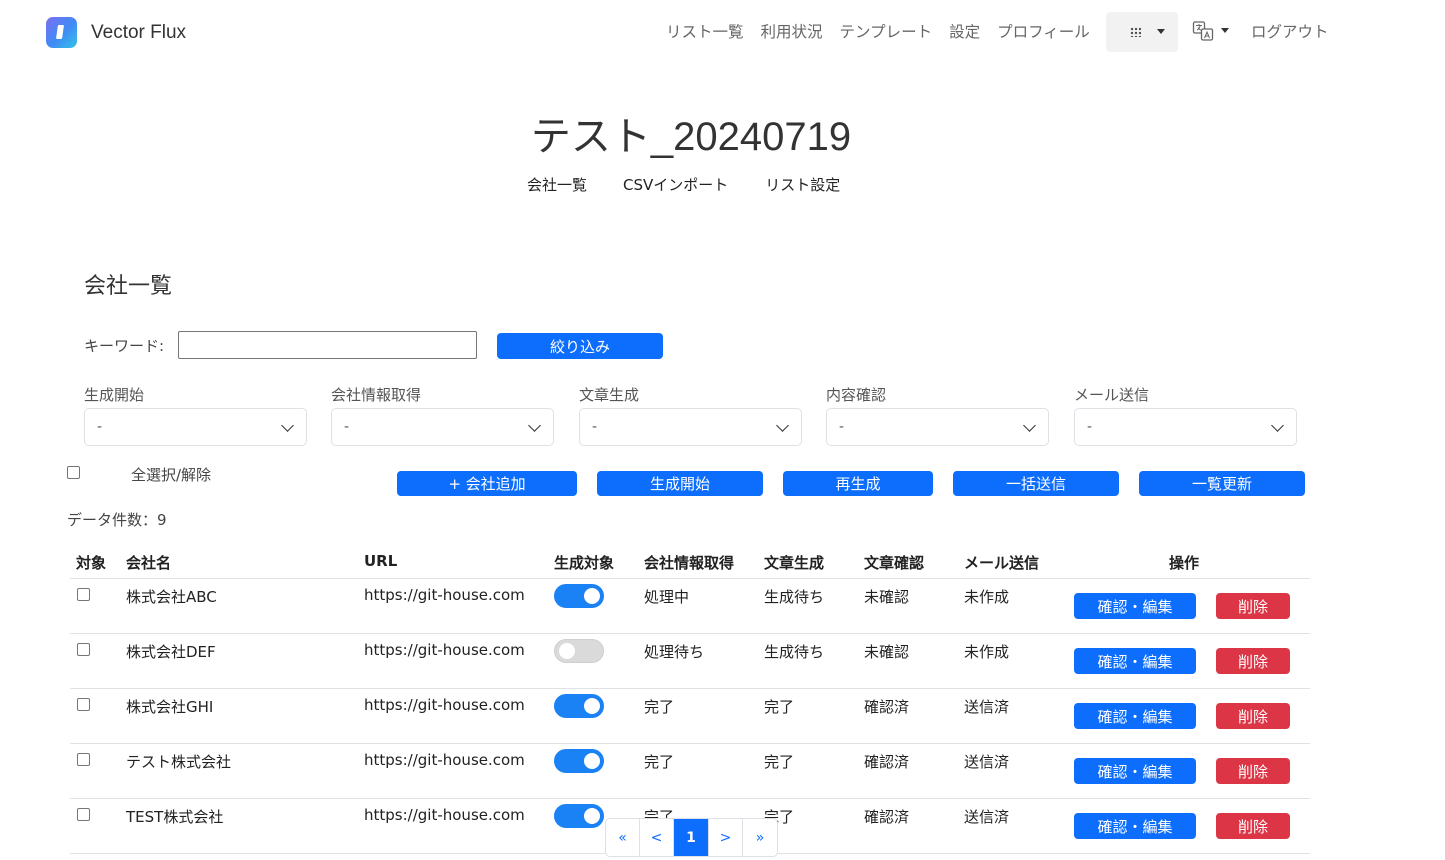 This screenshot has width=1445, height=860. What do you see at coordinates (1290, 31) in the screenshot?
I see `logout-link: ログアウト` at bounding box center [1290, 31].